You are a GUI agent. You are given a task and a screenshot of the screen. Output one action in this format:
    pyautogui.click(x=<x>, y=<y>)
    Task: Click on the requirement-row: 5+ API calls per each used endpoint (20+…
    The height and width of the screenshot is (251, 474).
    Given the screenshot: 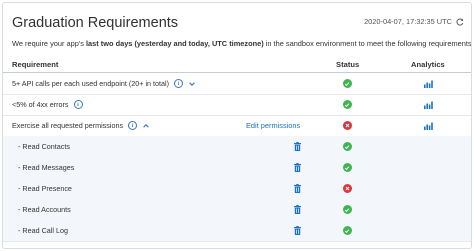 What is the action you would take?
    pyautogui.click(x=237, y=84)
    